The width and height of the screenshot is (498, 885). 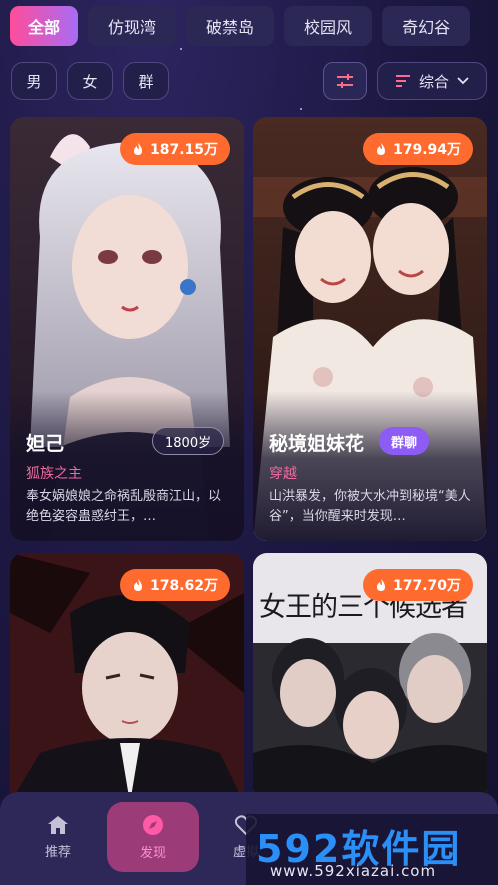 I want to click on popularity-count: 177.70万, so click(x=426, y=586).